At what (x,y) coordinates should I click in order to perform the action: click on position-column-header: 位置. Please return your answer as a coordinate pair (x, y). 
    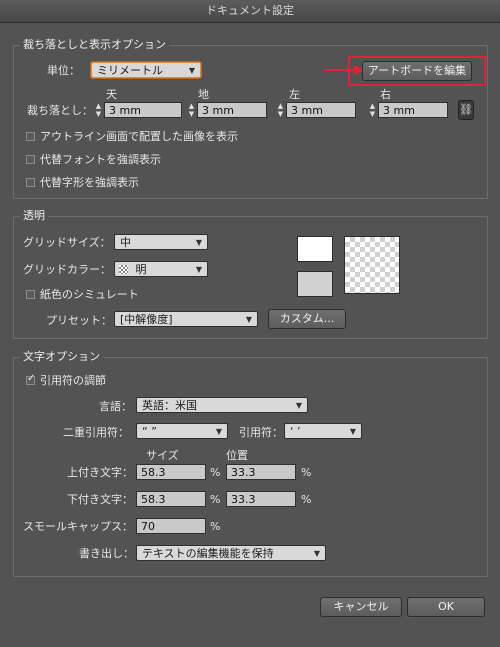
    Looking at the image, I should click on (237, 455).